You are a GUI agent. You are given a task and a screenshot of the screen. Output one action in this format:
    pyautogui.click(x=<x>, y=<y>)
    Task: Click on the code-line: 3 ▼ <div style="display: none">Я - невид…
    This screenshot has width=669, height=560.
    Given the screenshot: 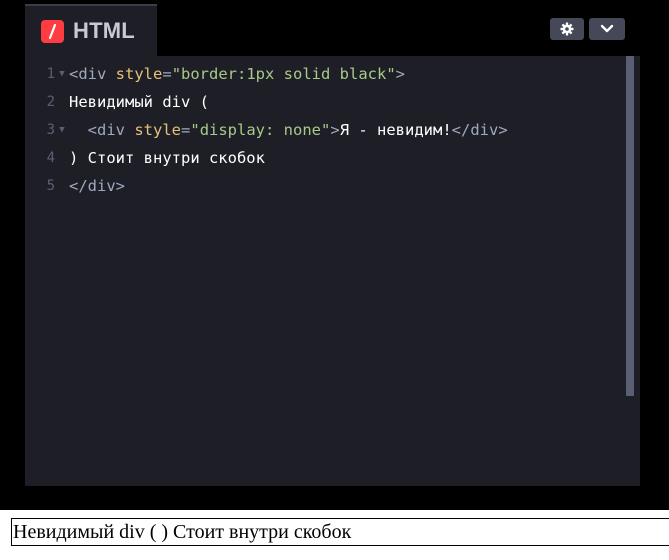 What is the action you would take?
    pyautogui.click(x=325, y=130)
    